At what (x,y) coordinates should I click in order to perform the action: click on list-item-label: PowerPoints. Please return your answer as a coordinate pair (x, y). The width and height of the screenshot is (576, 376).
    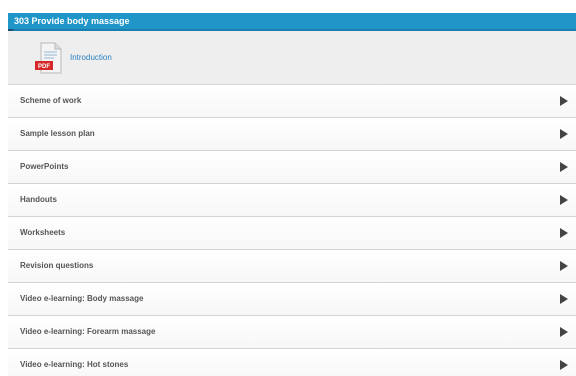
    Looking at the image, I should click on (44, 166).